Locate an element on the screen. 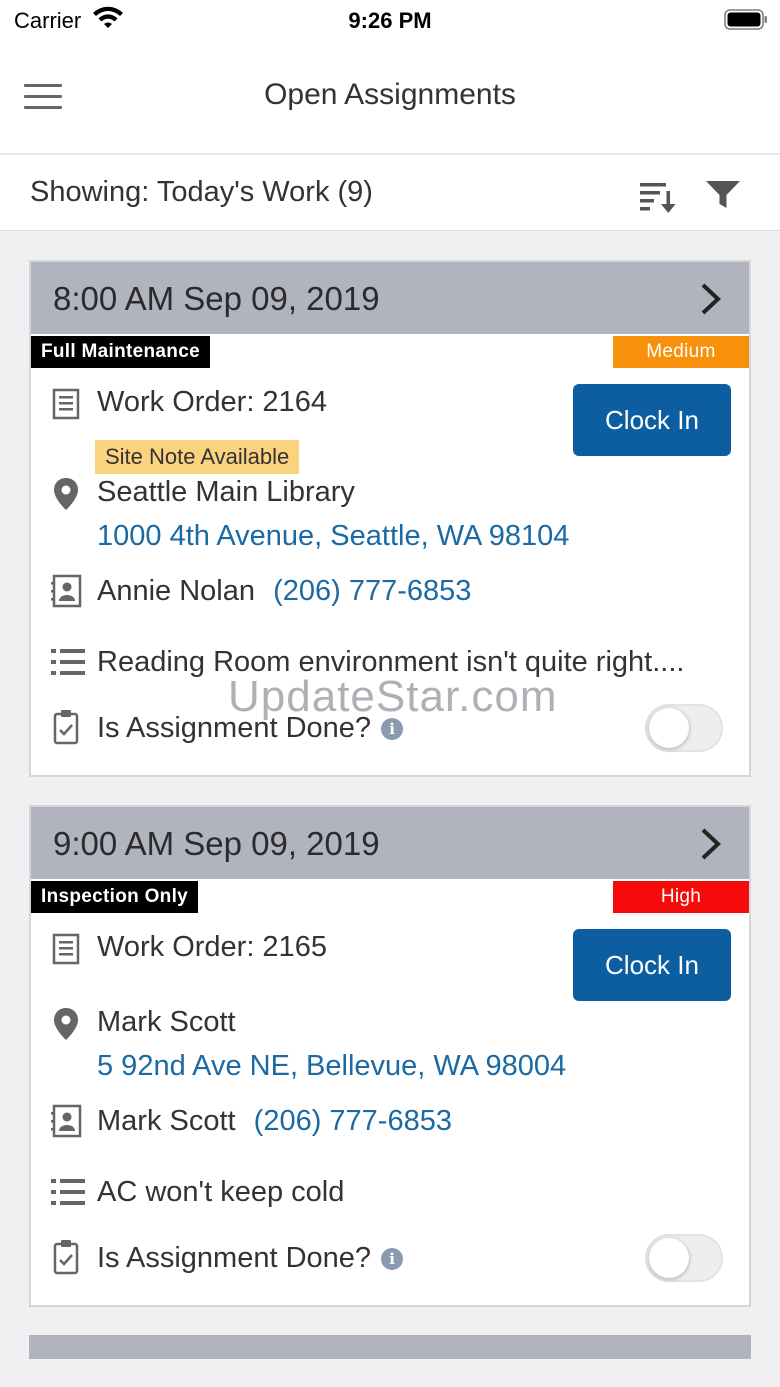 The image size is (780, 1387). nav-bar: Open Assignments is located at coordinates (390, 97).